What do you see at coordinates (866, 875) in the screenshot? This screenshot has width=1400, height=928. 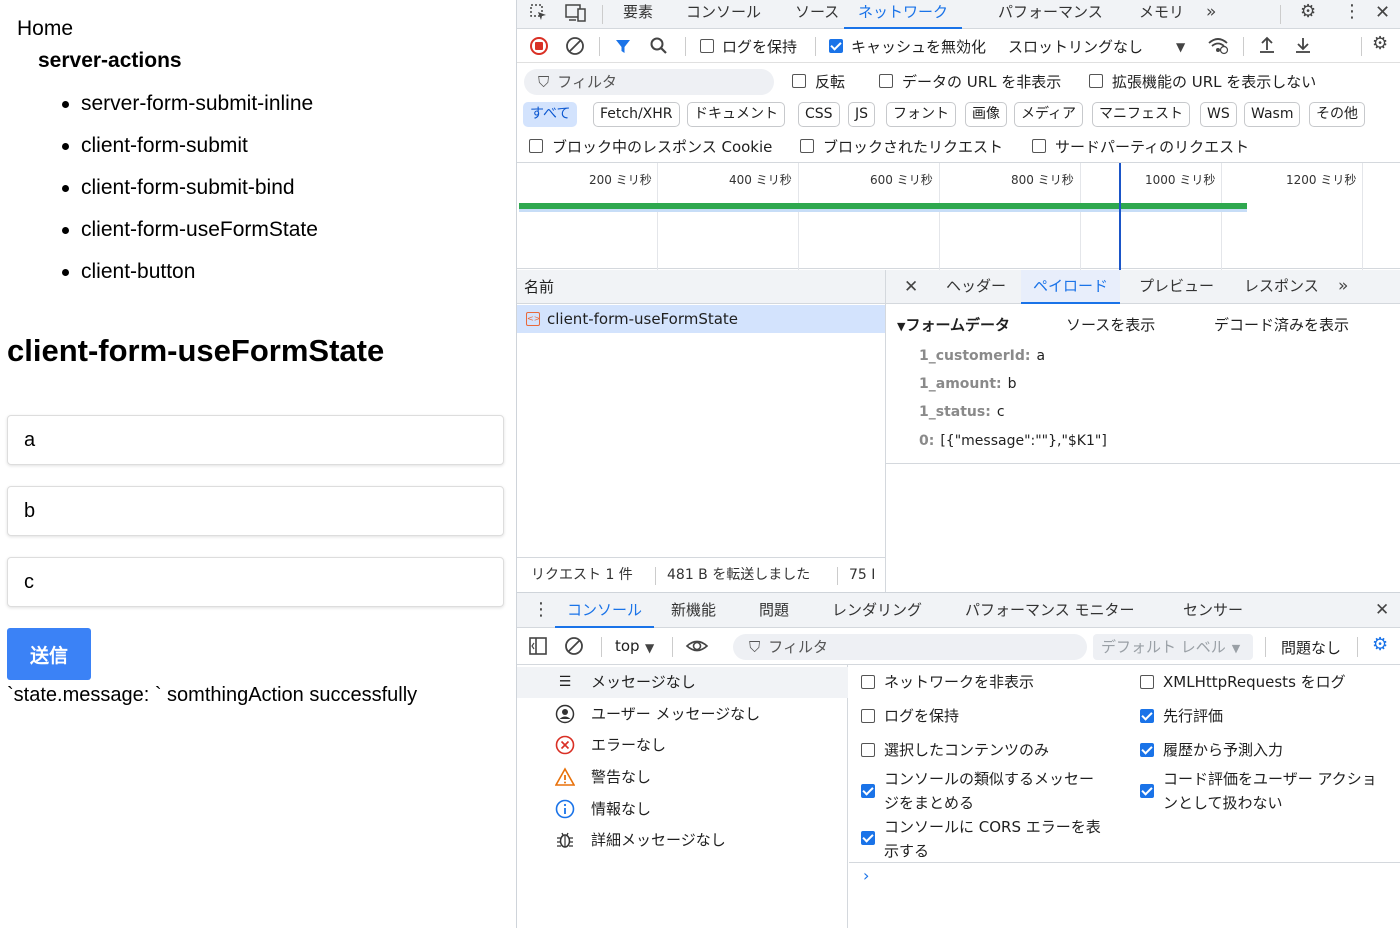 I see `console-prompt-chevron-icon: ›` at bounding box center [866, 875].